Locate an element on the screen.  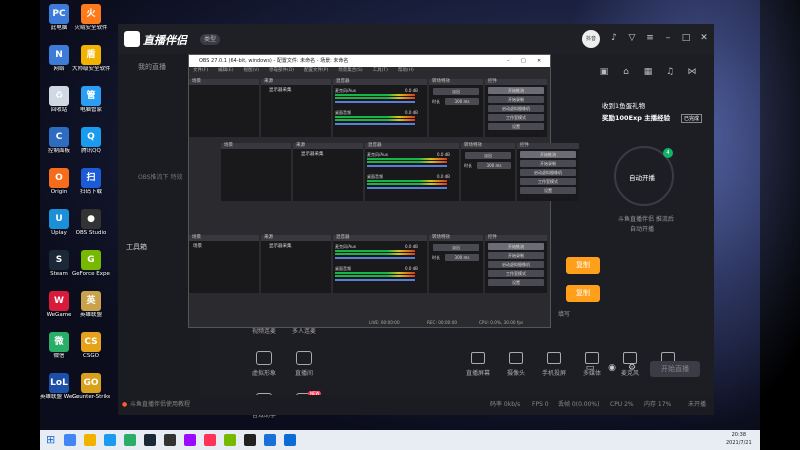
settings-icon: ⚙ is located at coordinates (632, 368).